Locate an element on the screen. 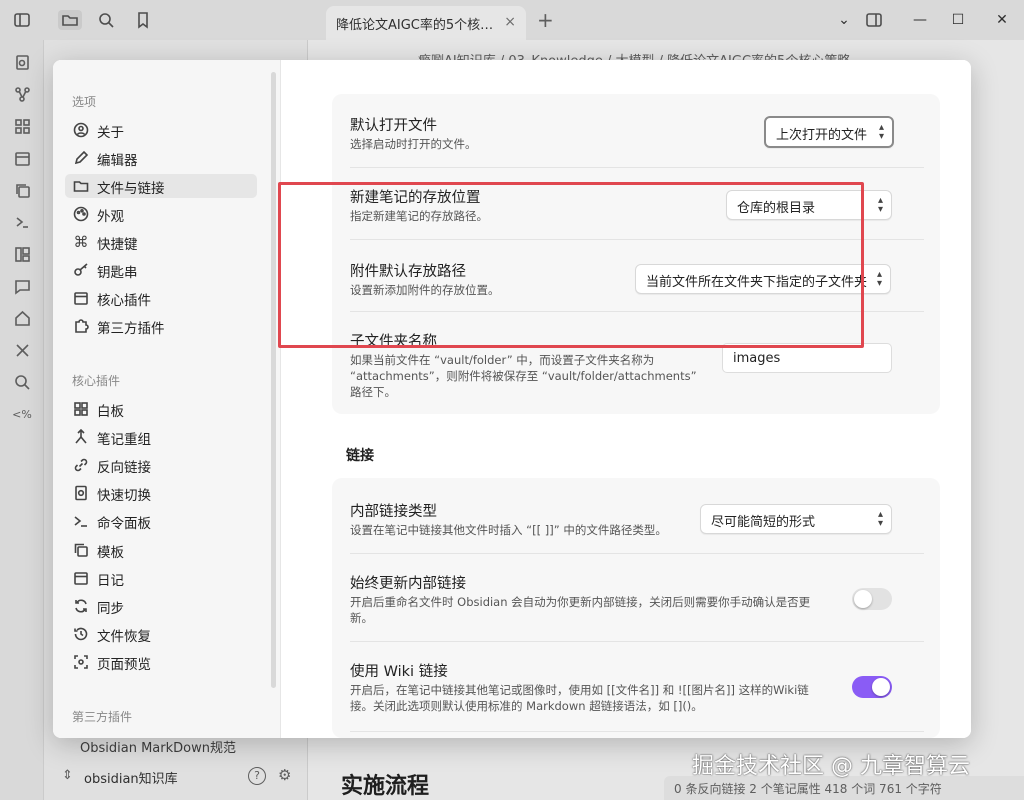  sidebar-section-options: 选项 is located at coordinates (84, 102).